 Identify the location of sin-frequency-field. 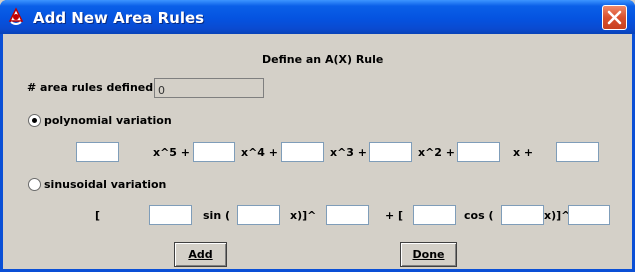
(258, 216).